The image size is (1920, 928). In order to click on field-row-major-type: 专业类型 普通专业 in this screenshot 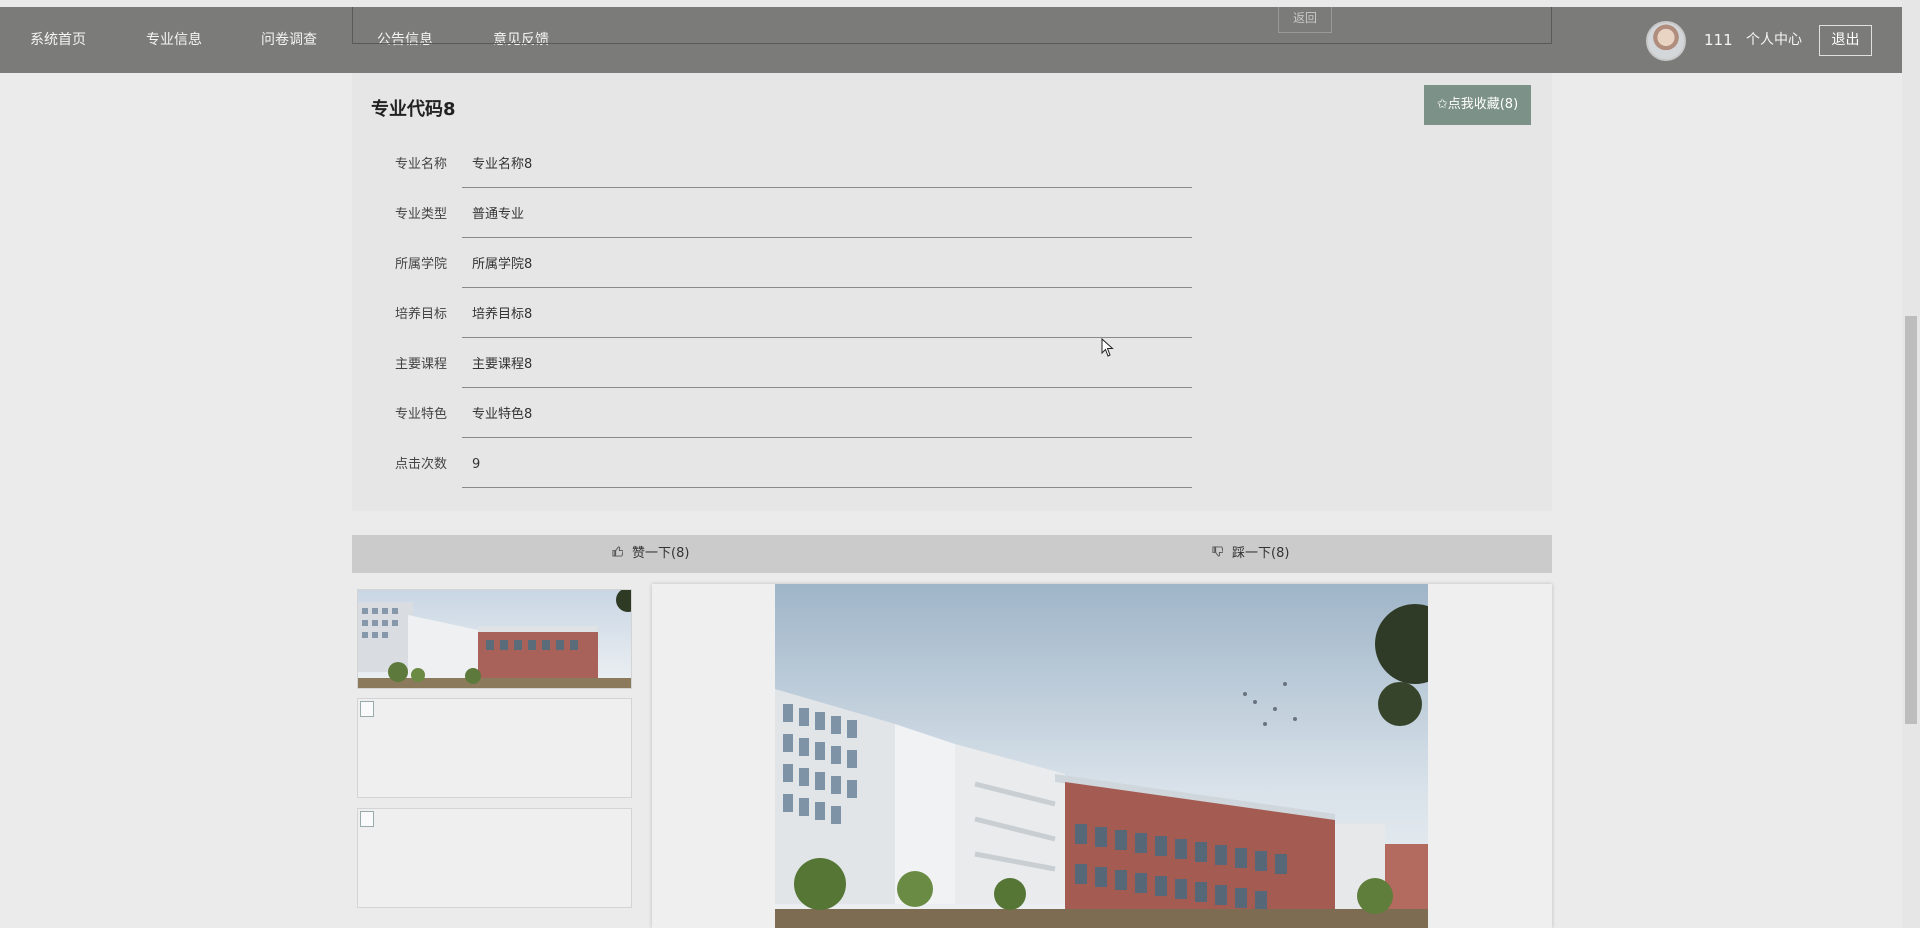, I will do `click(952, 220)`.